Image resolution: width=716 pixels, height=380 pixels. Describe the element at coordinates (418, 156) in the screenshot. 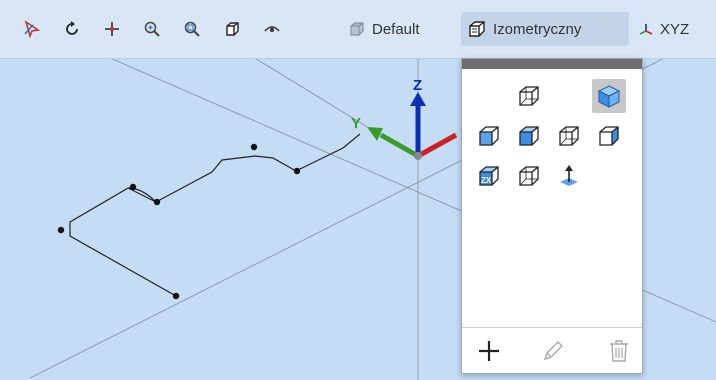

I see `axis-origin` at that location.